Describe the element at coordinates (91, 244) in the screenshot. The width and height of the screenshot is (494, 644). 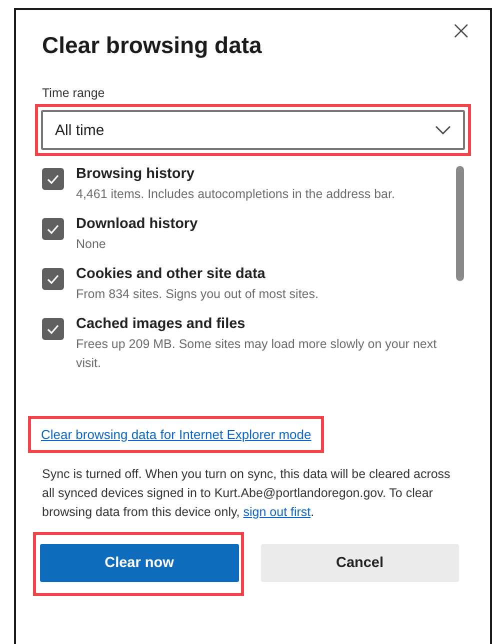
I see `option-description: None` at that location.